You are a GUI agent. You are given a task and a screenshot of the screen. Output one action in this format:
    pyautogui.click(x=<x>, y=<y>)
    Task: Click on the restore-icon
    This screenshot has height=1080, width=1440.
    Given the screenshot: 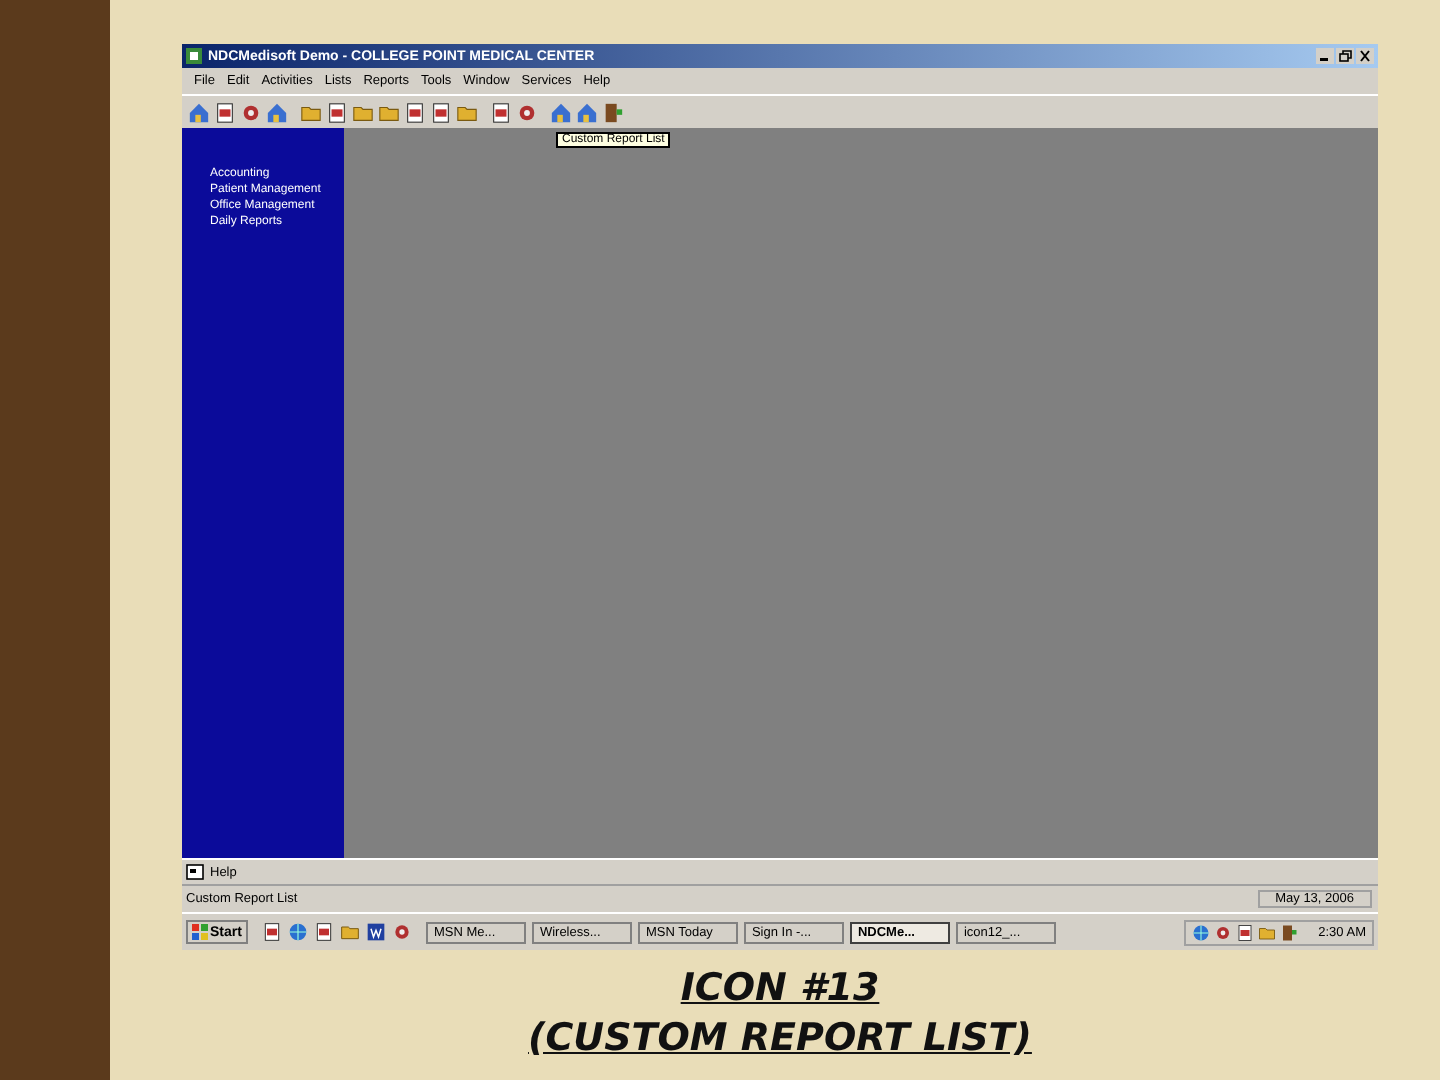 What is the action you would take?
    pyautogui.click(x=1345, y=56)
    